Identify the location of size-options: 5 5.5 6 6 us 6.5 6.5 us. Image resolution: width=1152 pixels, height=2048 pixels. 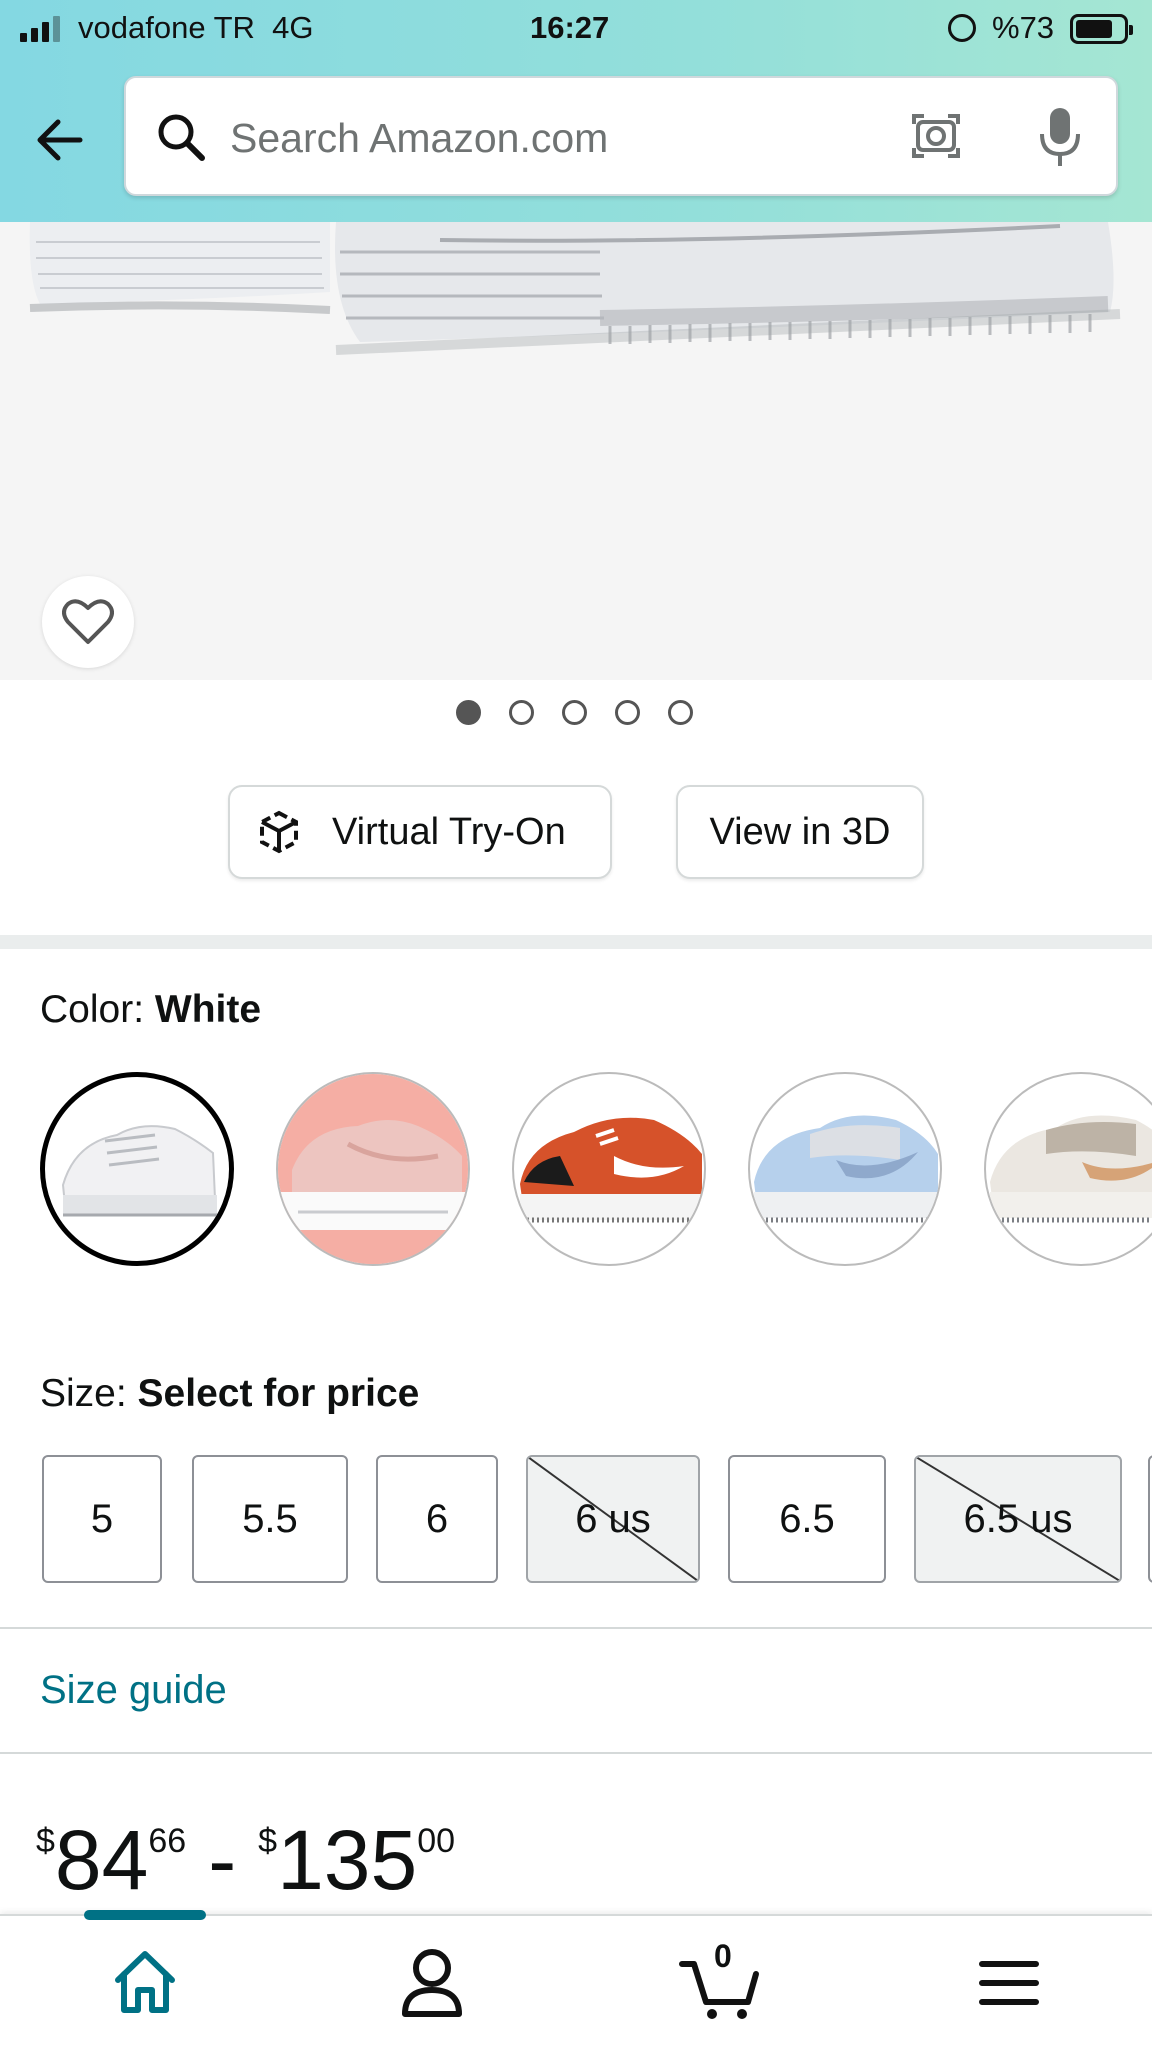
(596, 1520).